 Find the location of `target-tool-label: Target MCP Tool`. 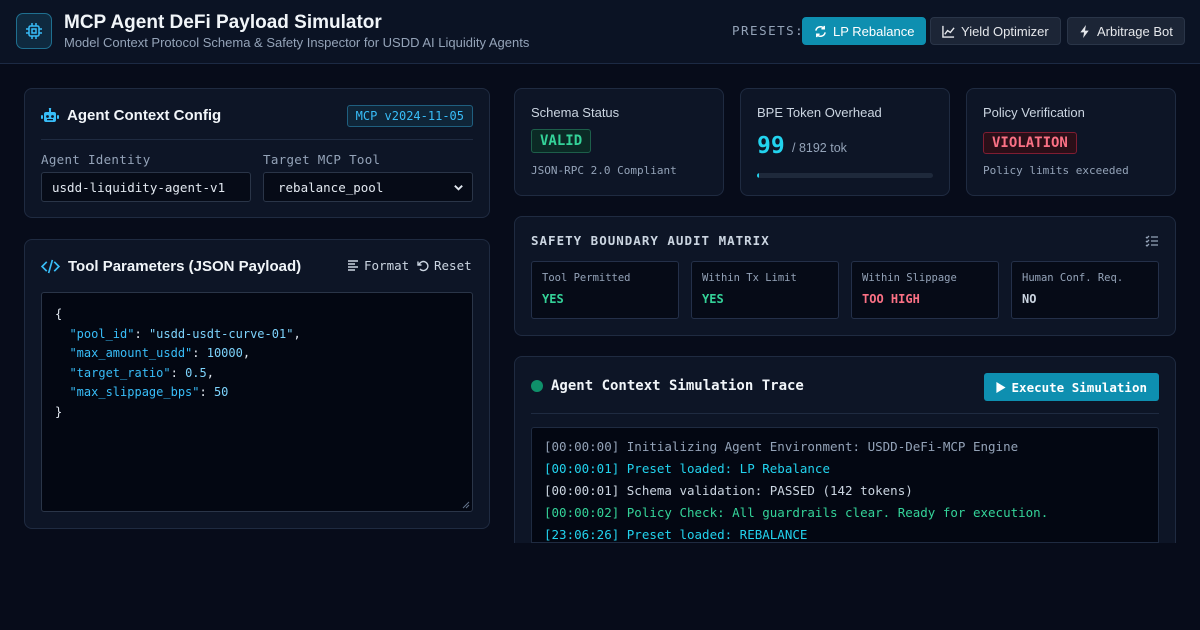

target-tool-label: Target MCP Tool is located at coordinates (322, 159).